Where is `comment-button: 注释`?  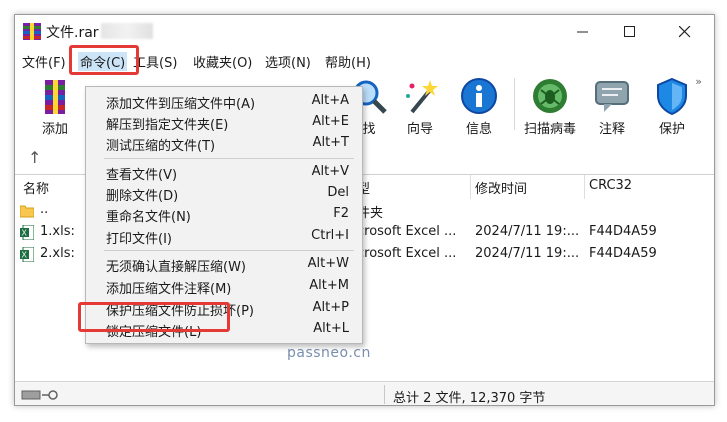 comment-button: 注释 is located at coordinates (612, 105).